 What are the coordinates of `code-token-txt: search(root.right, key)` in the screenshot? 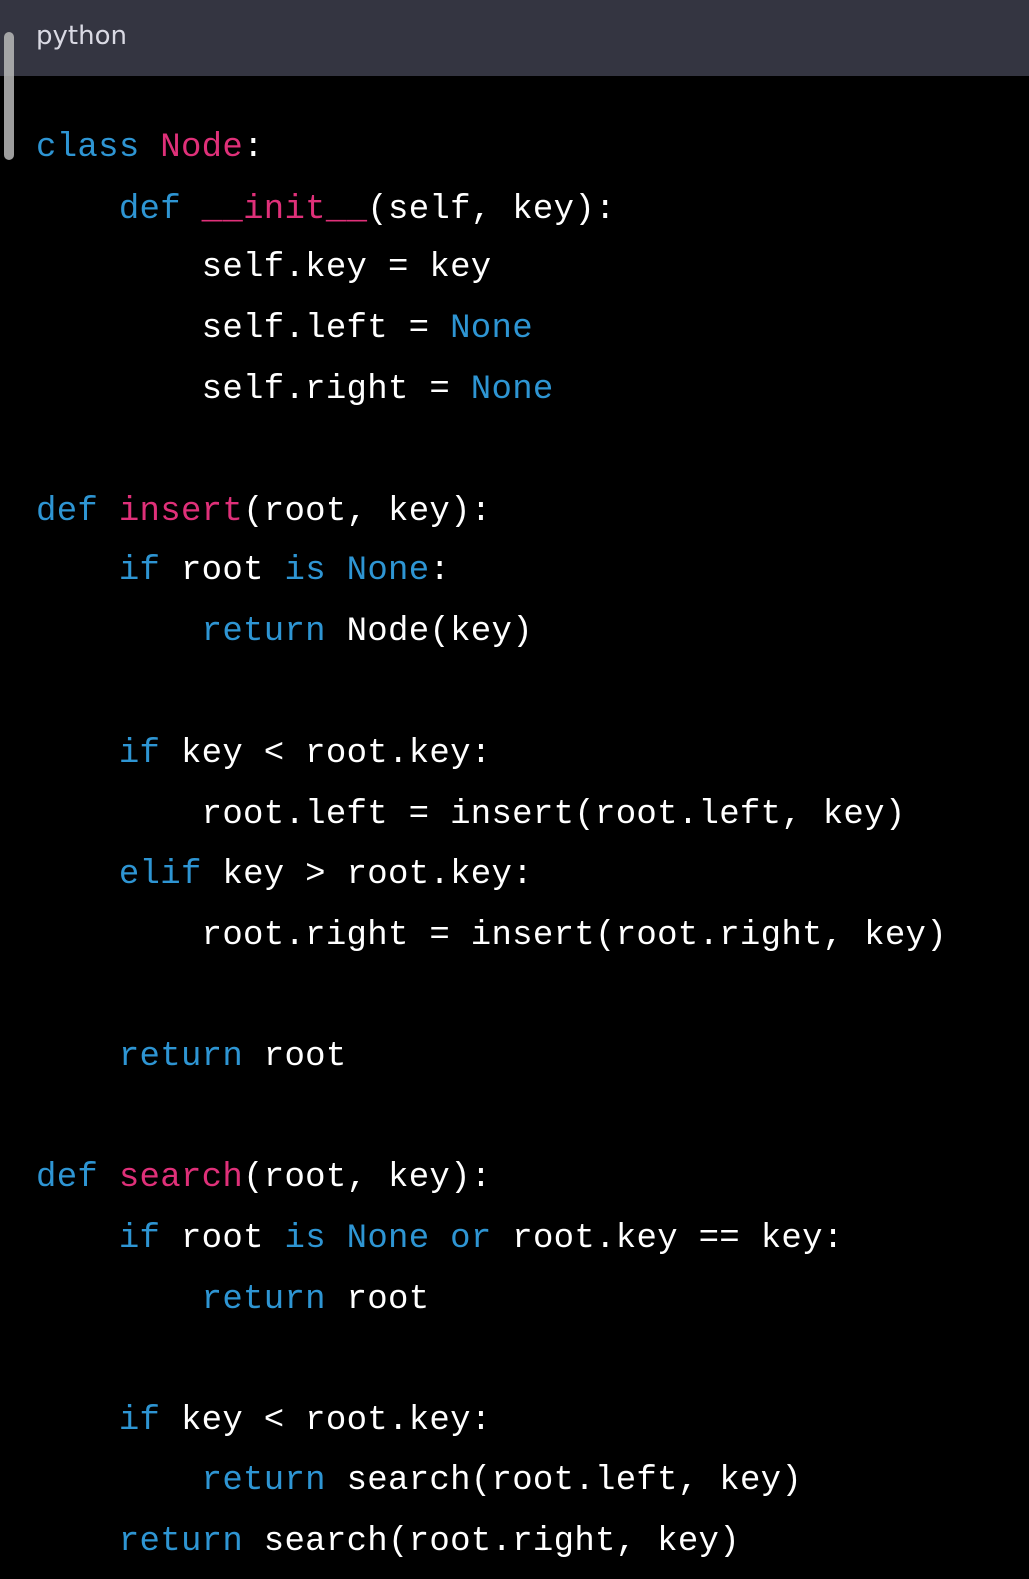 It's located at (501, 1542).